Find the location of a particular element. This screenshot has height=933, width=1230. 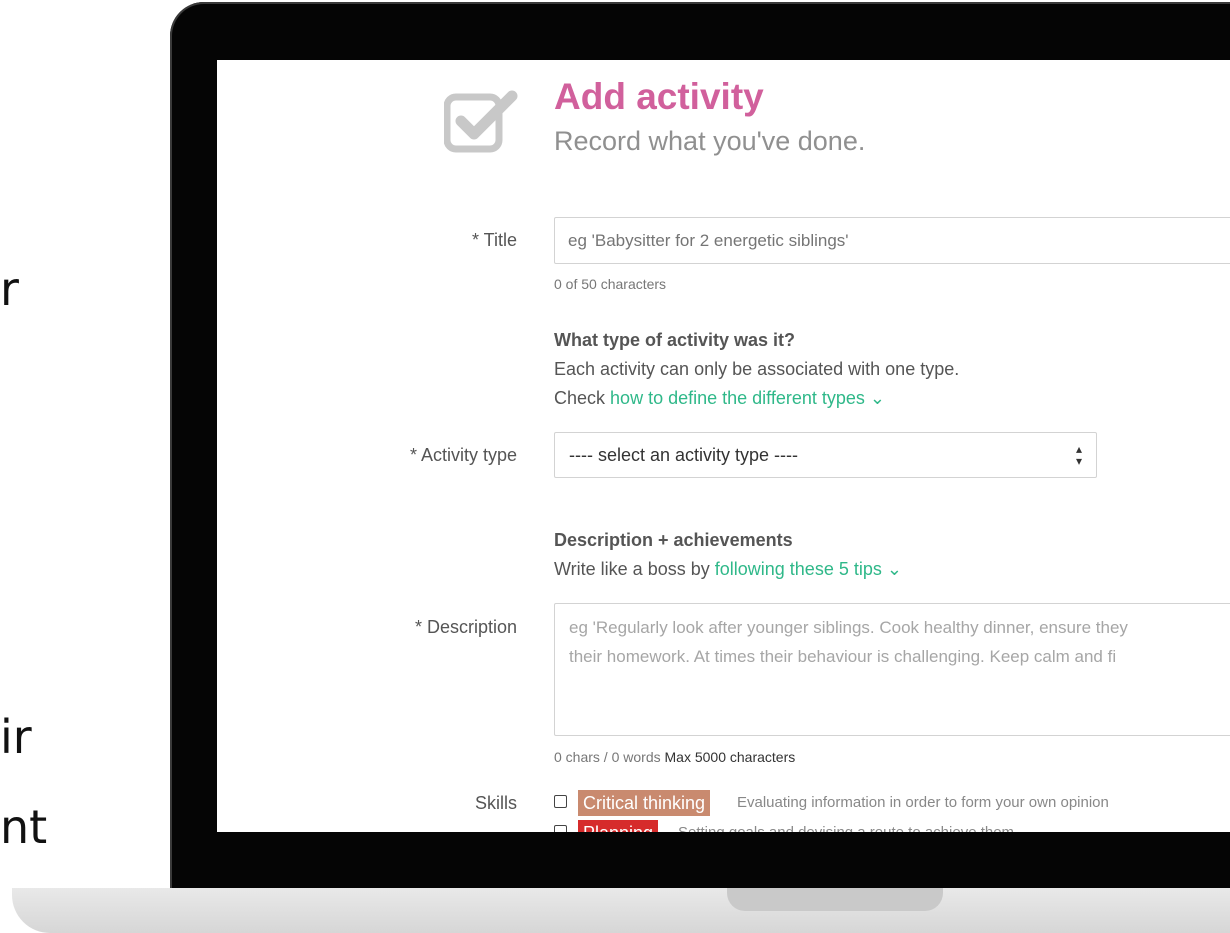

description-max-chars: Max 5000 characters is located at coordinates (730, 757).